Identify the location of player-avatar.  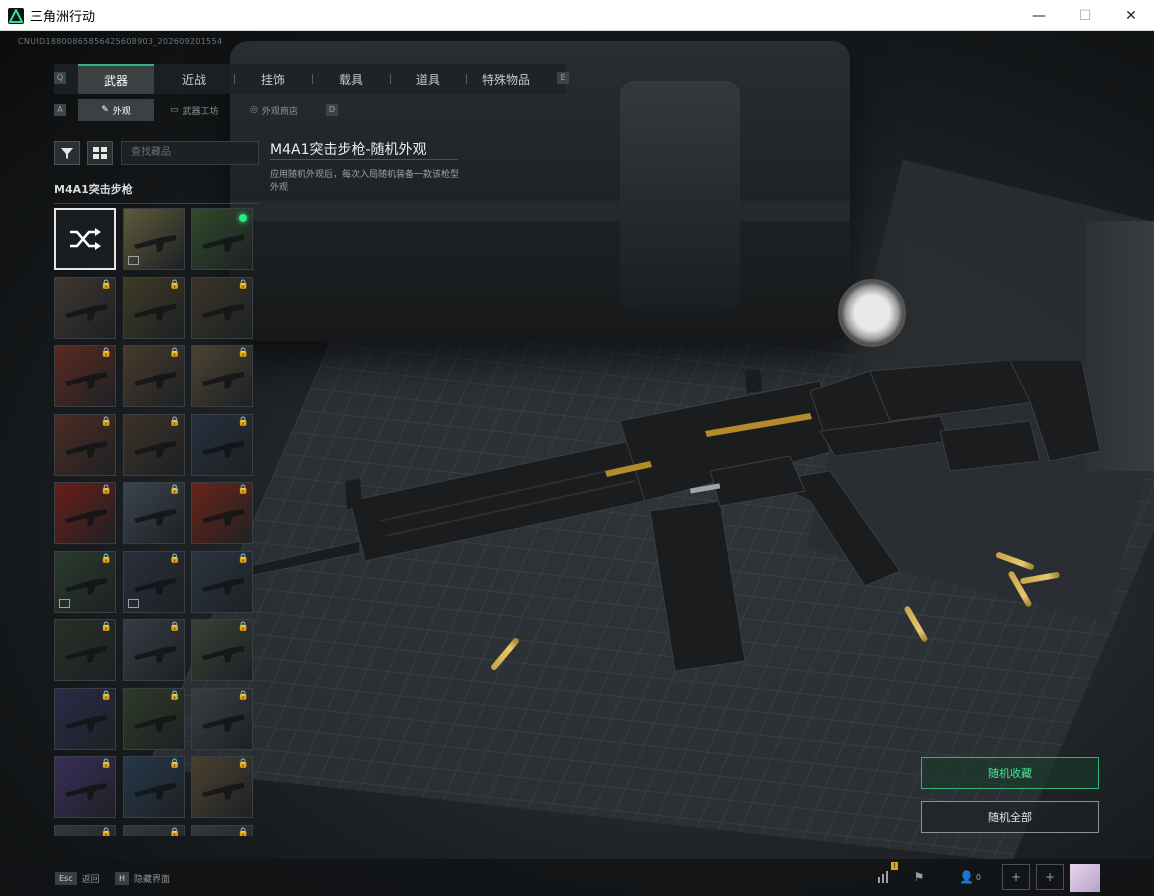
(1085, 878).